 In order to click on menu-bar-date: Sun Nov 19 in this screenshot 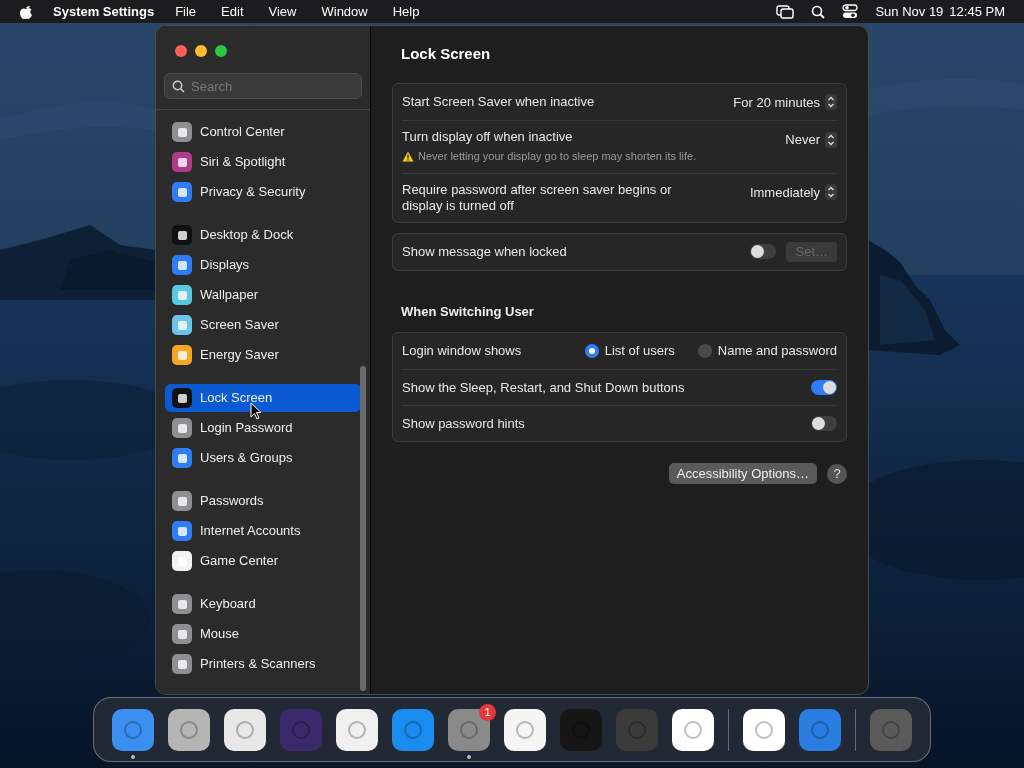, I will do `click(909, 11)`.